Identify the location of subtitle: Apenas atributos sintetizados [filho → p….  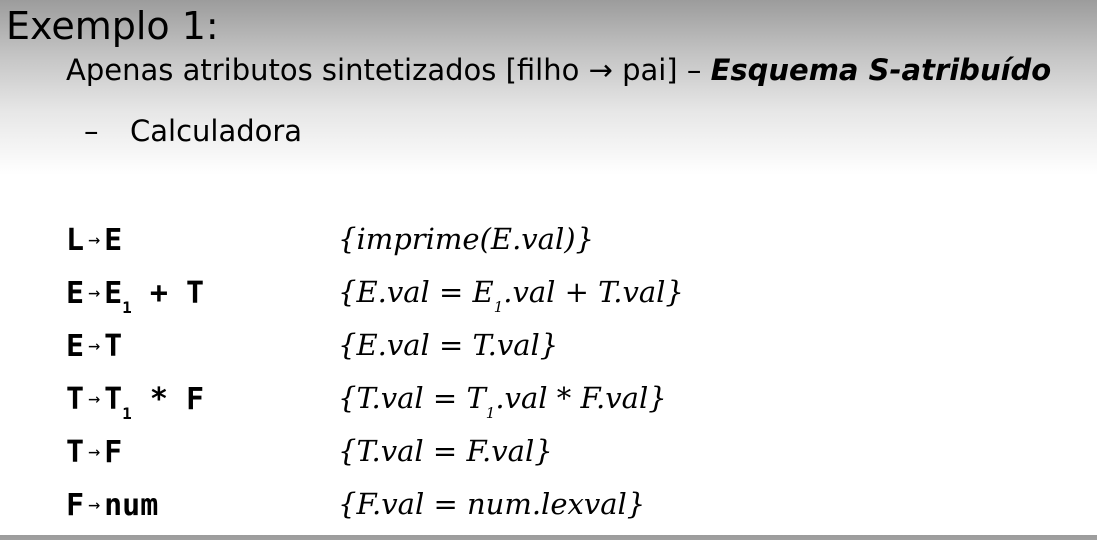
(558, 70).